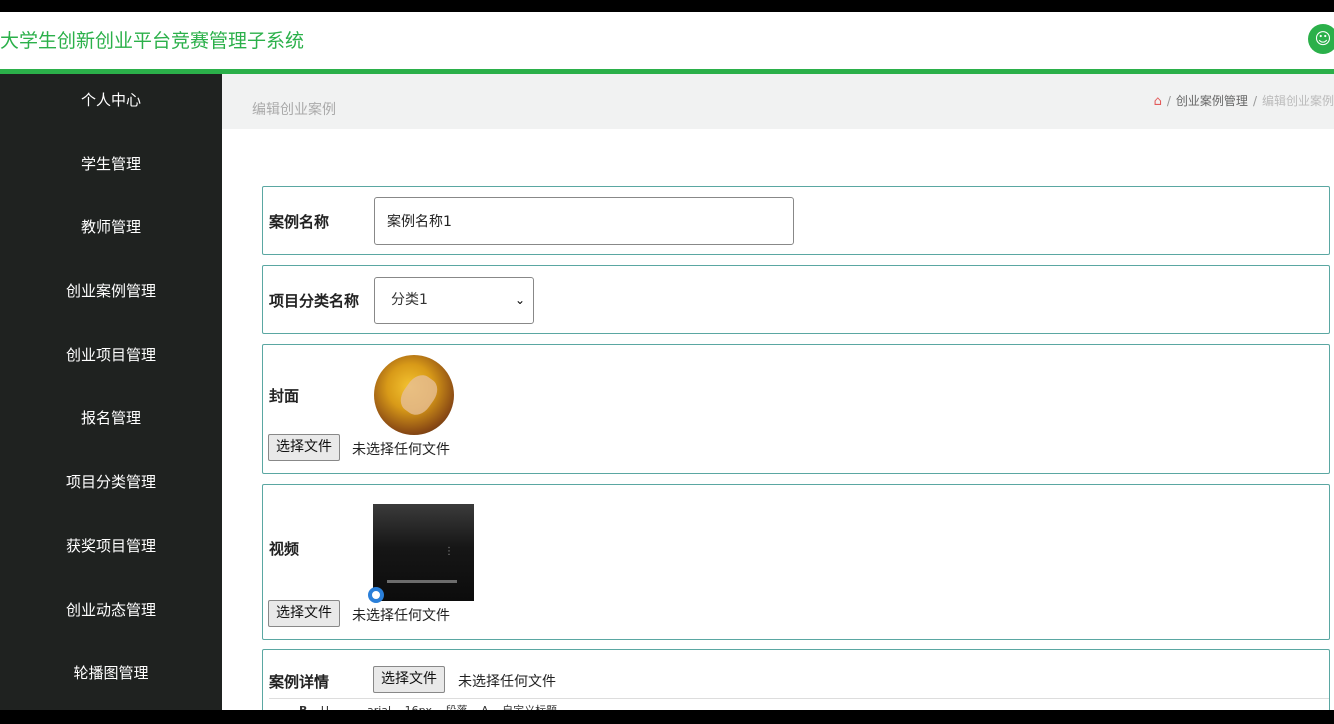 The width and height of the screenshot is (1334, 724). Describe the element at coordinates (799, 704) in the screenshot. I see `editor-toolbar: B U — arial 16px 段落 A 自定义标题` at that location.